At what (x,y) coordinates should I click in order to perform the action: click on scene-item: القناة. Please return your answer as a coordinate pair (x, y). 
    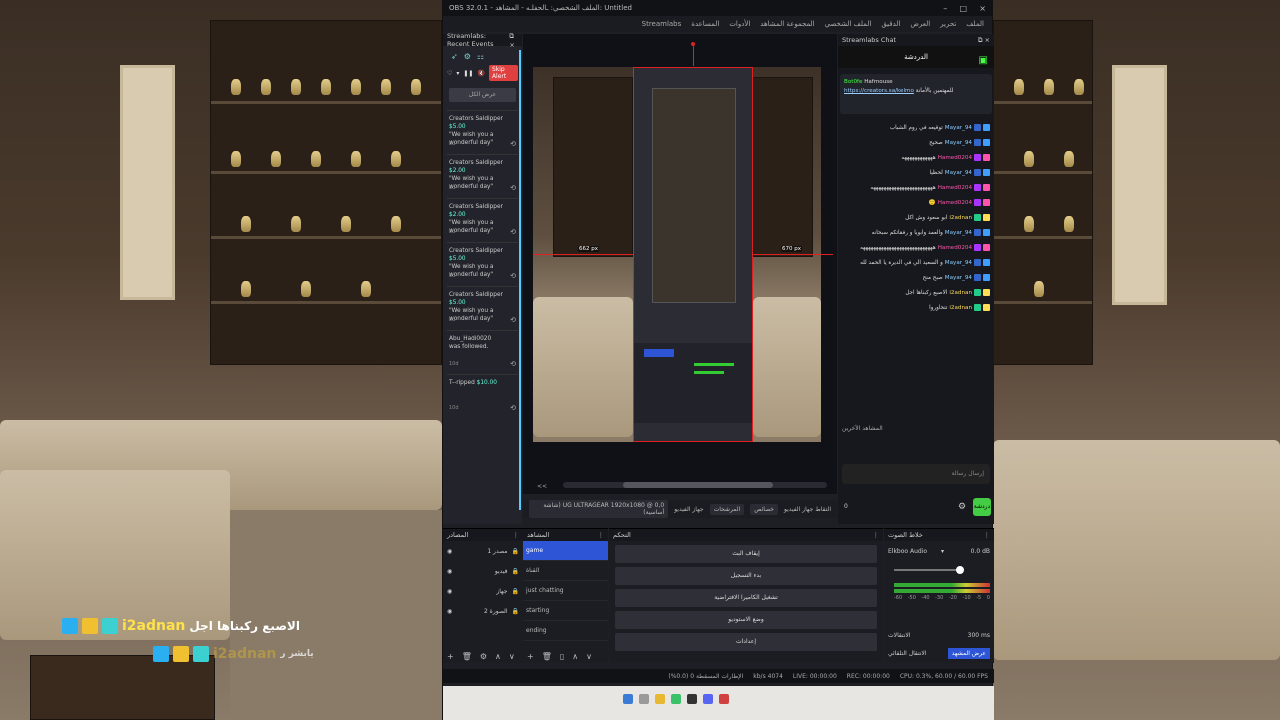
    Looking at the image, I should click on (565, 571).